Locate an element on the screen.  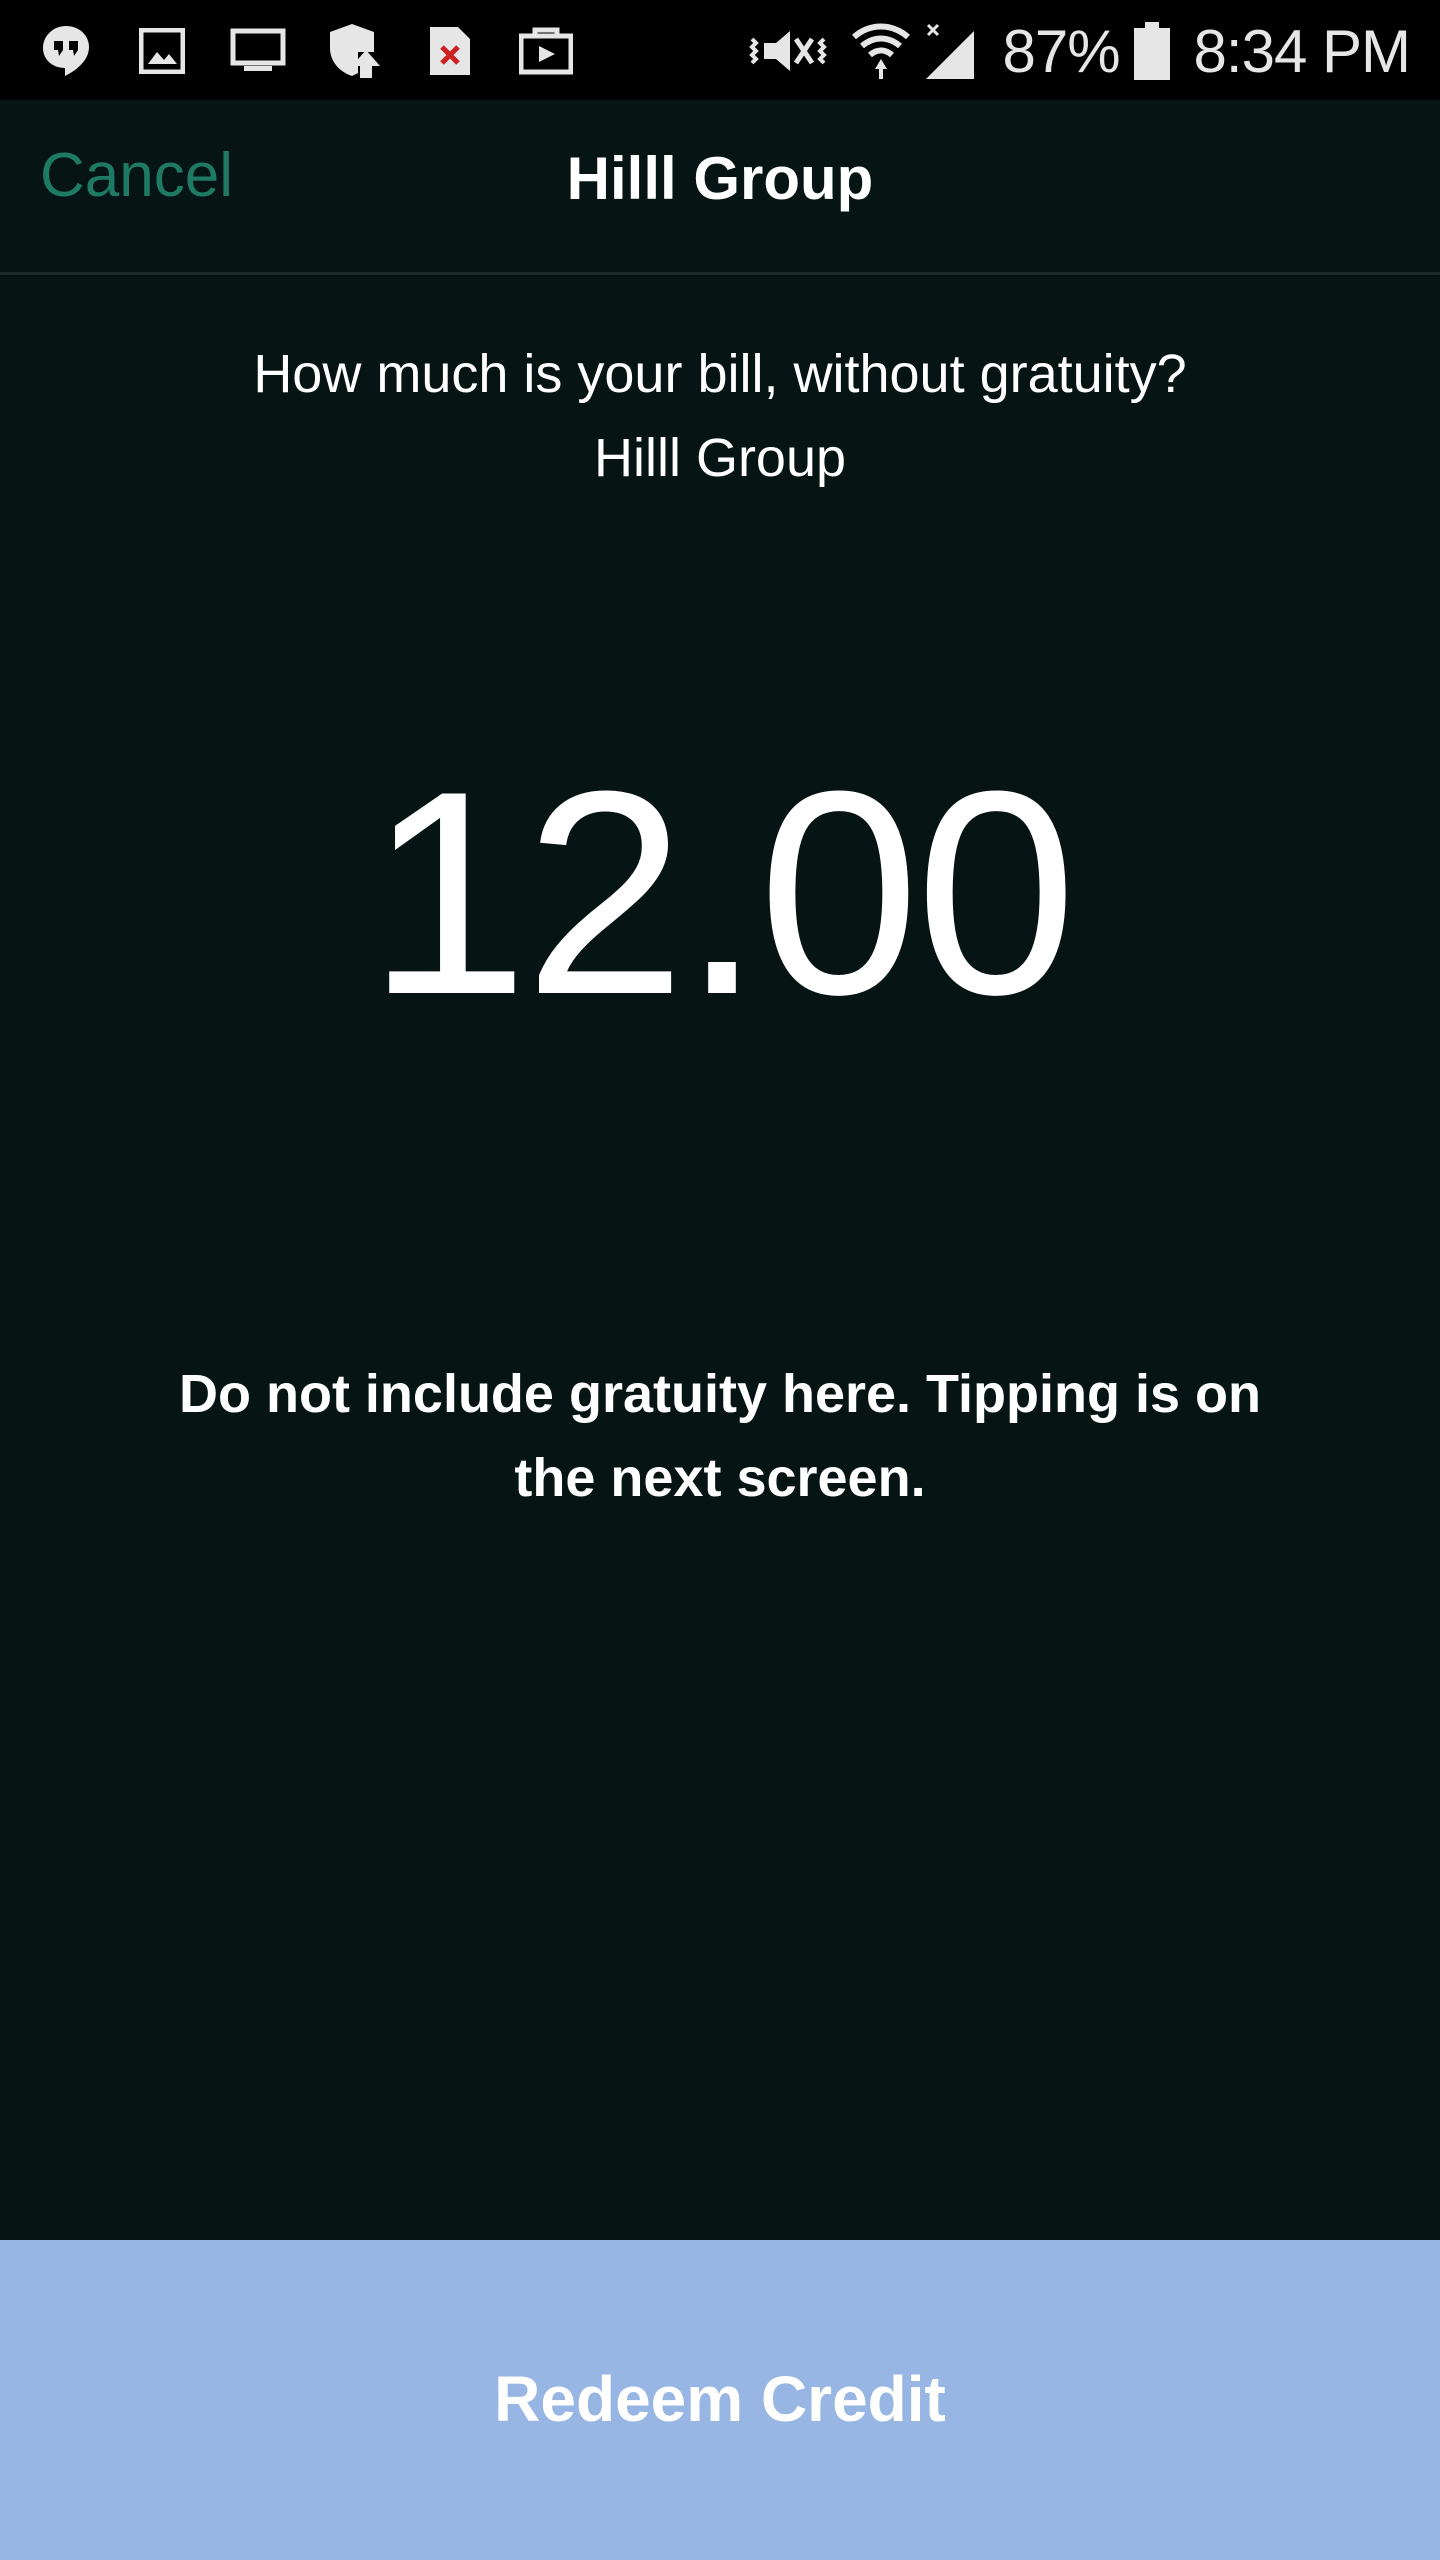
redeem-credit-button: Redeem Credit is located at coordinates (720, 2400).